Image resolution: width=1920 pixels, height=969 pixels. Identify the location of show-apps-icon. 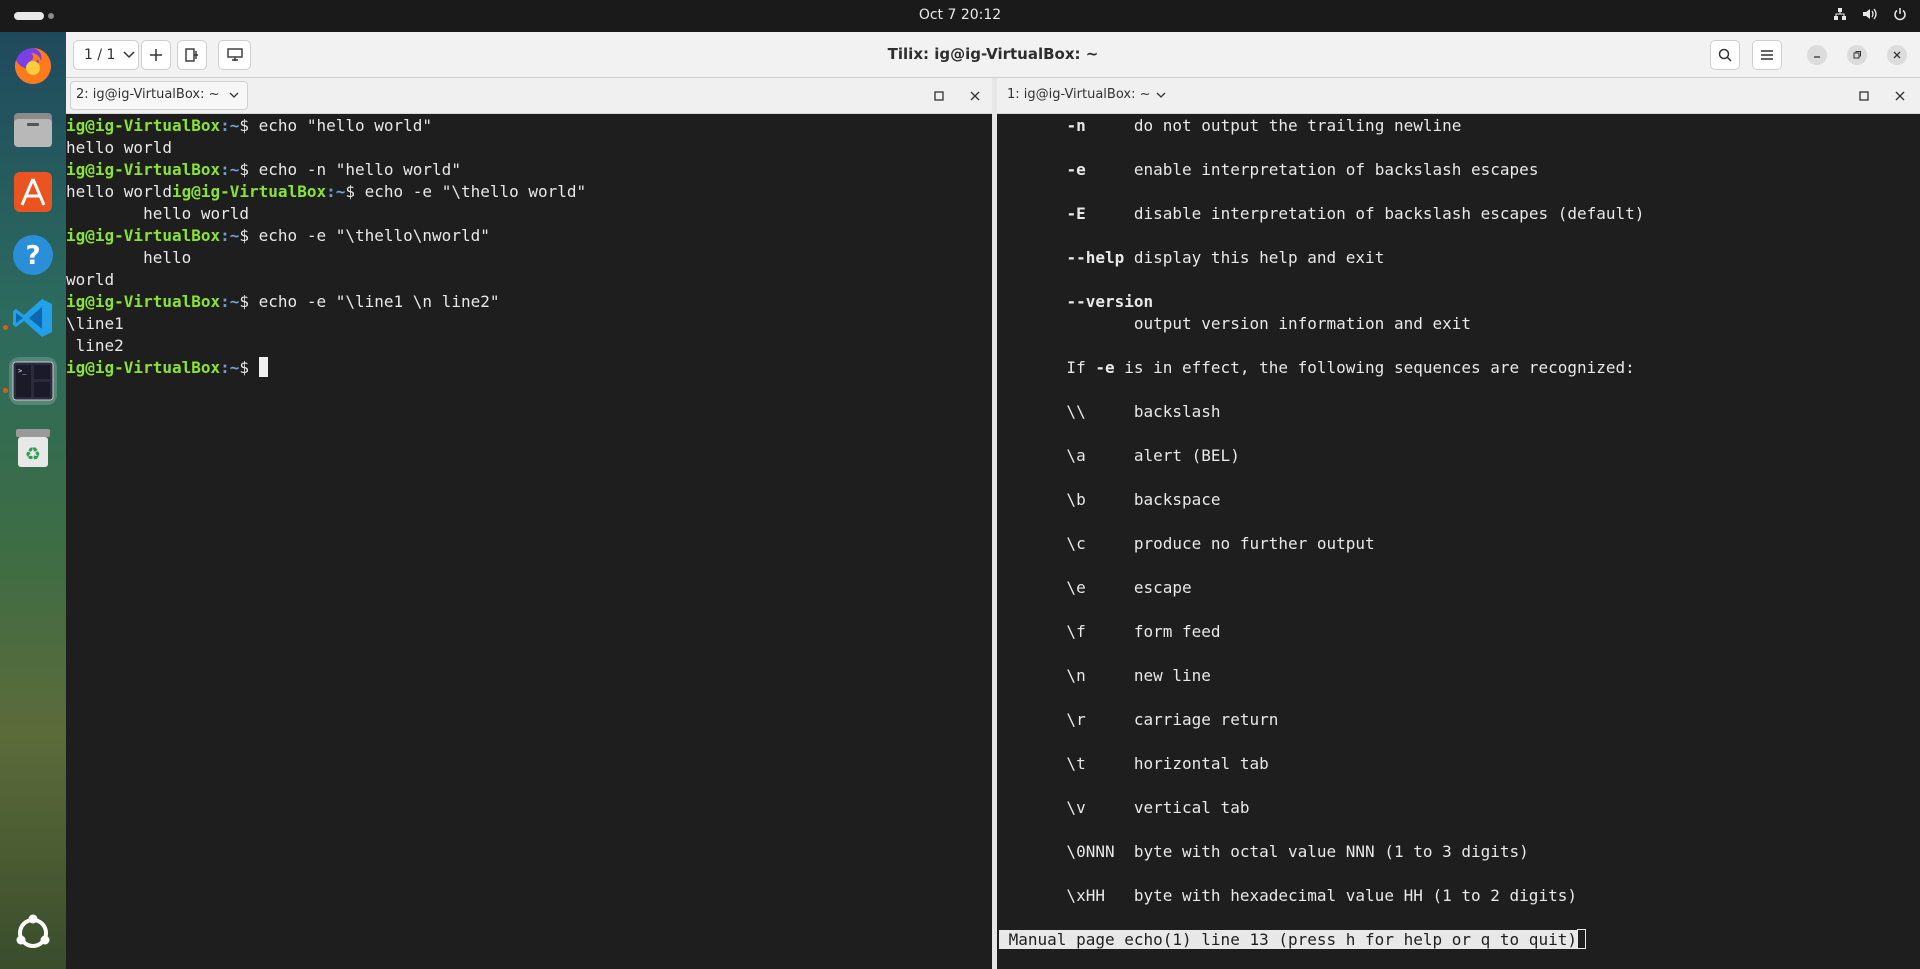
(33, 933).